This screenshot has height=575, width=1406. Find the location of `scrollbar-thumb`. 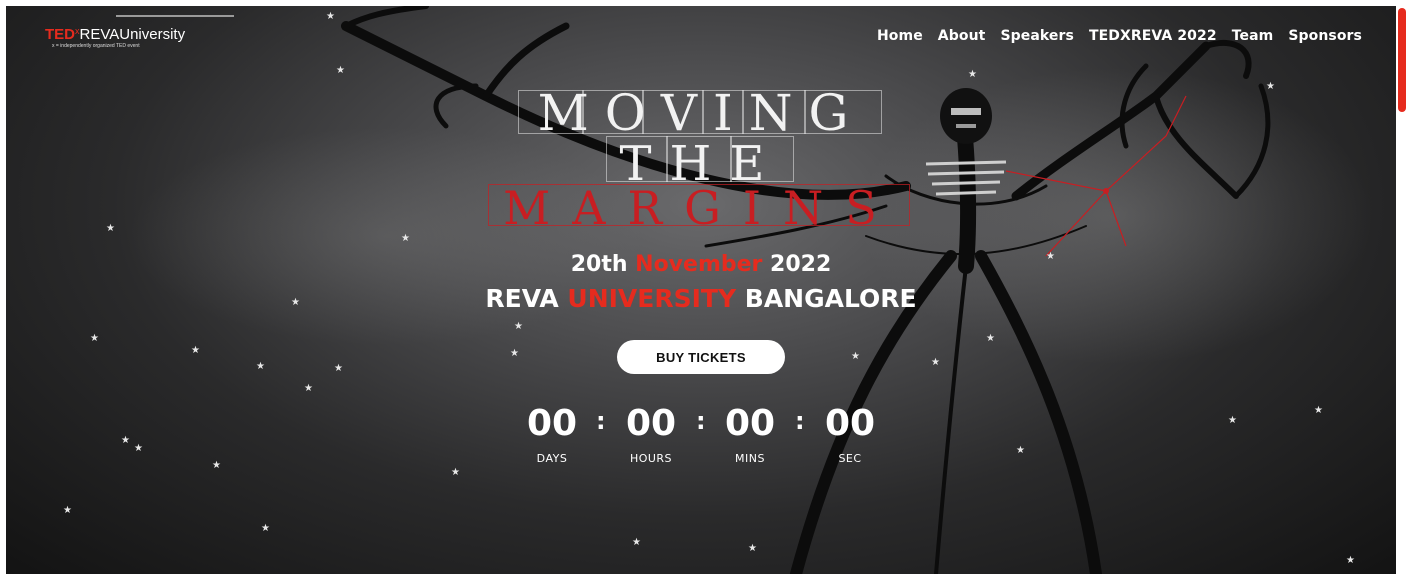

scrollbar-thumb is located at coordinates (1402, 60).